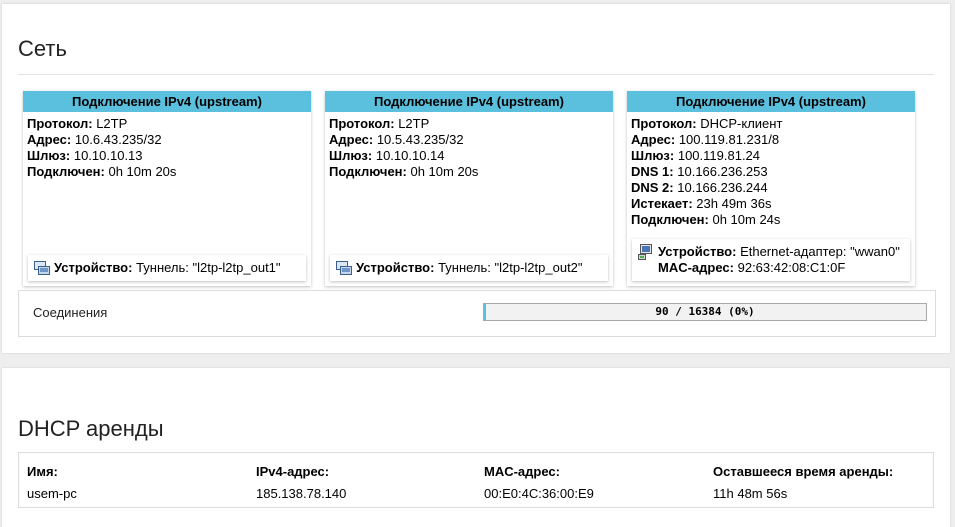 This screenshot has width=955, height=527. What do you see at coordinates (469, 268) in the screenshot?
I see `device-box: Устройство: Туннель: "l2tp-l2tp_out2"` at bounding box center [469, 268].